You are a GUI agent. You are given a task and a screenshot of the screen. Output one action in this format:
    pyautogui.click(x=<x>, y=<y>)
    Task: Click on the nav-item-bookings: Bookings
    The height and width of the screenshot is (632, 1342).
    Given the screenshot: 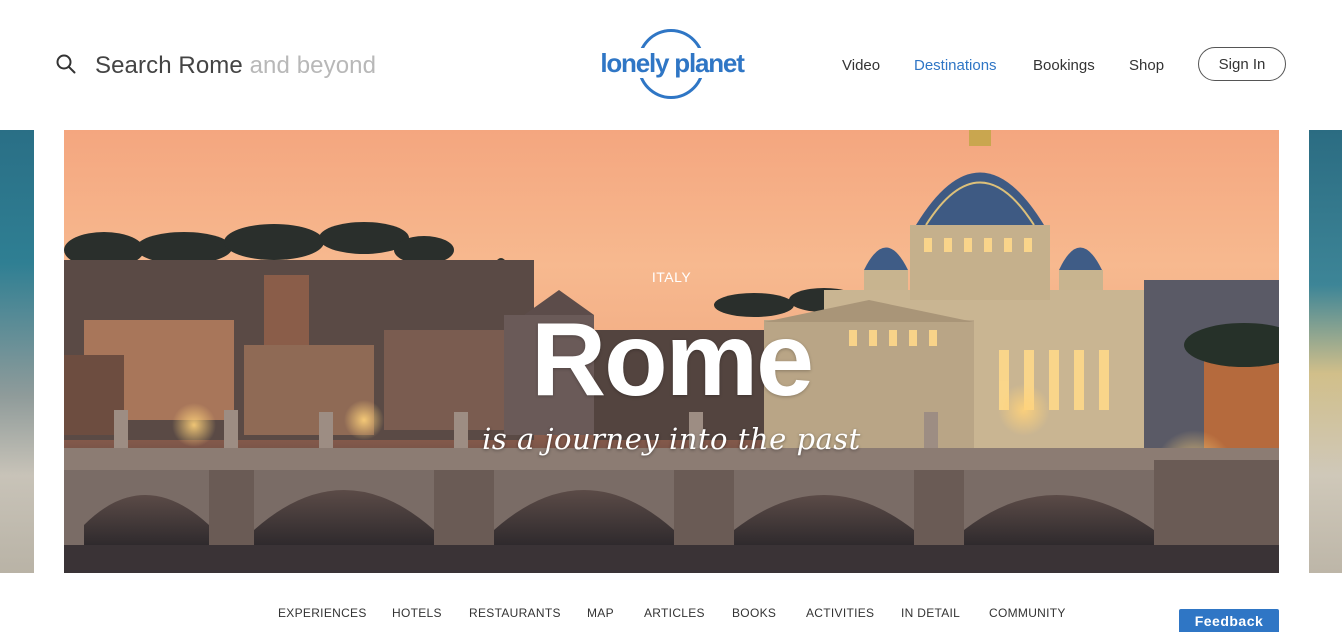 What is the action you would take?
    pyautogui.click(x=1064, y=65)
    